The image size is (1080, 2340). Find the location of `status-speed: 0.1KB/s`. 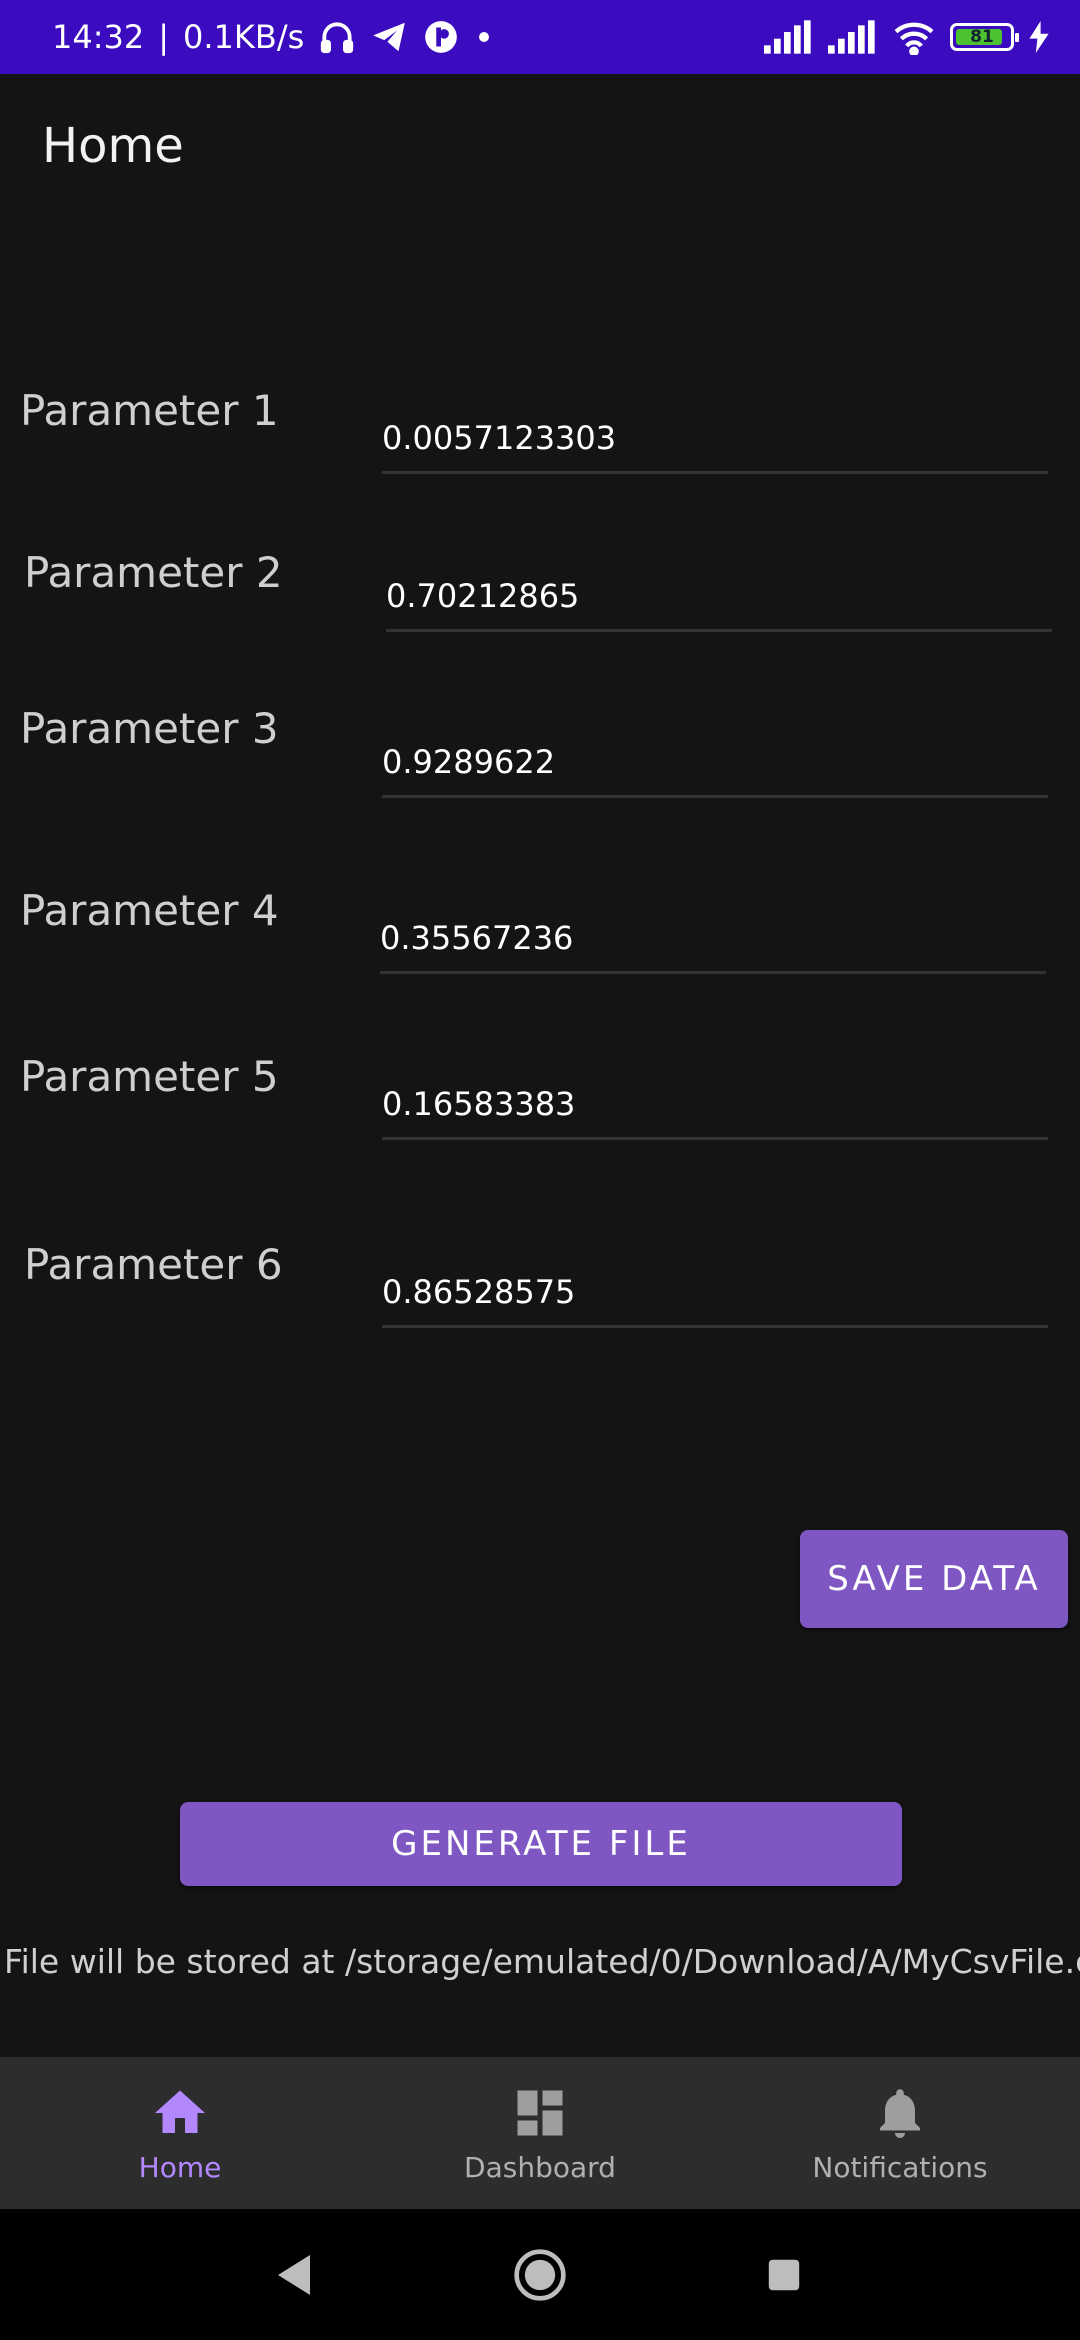

status-speed: 0.1KB/s is located at coordinates (244, 37).